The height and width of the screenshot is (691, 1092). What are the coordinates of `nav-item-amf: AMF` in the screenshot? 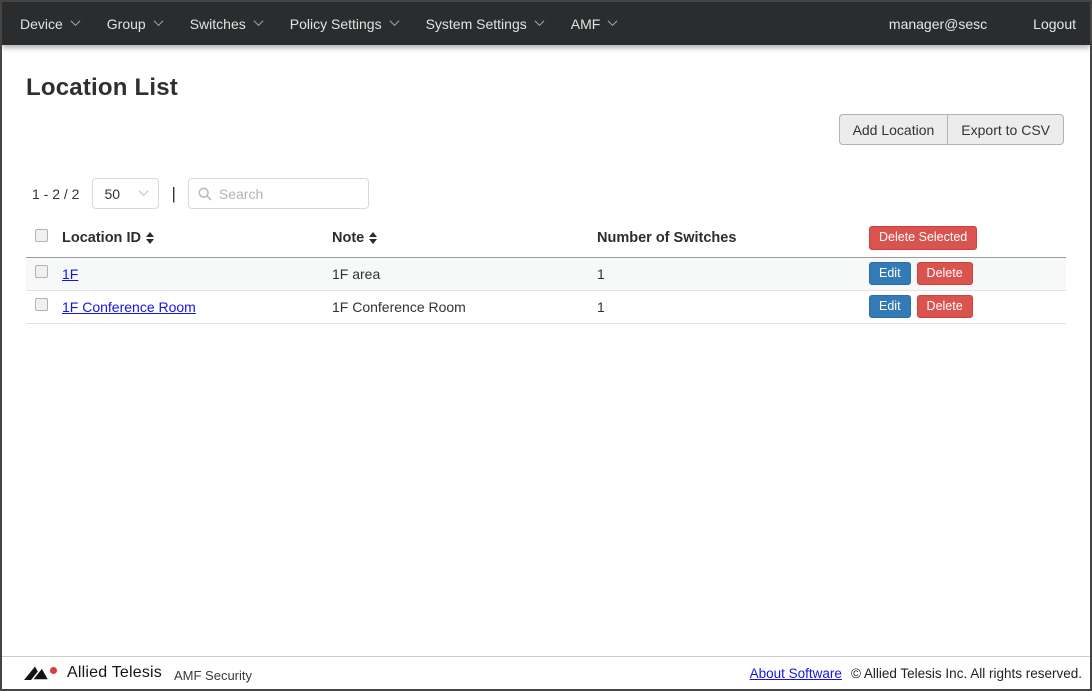 It's located at (594, 23).